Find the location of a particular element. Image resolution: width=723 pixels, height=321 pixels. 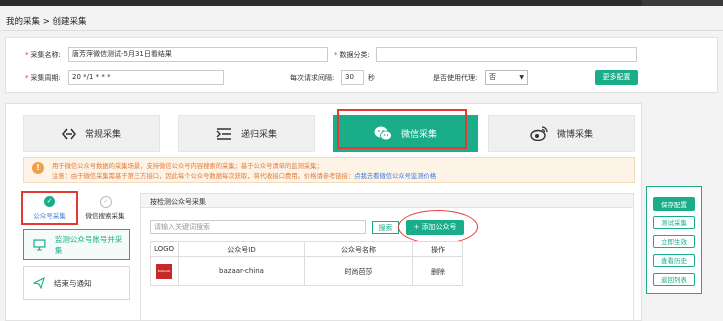

table-header-action: 操作 is located at coordinates (438, 250).